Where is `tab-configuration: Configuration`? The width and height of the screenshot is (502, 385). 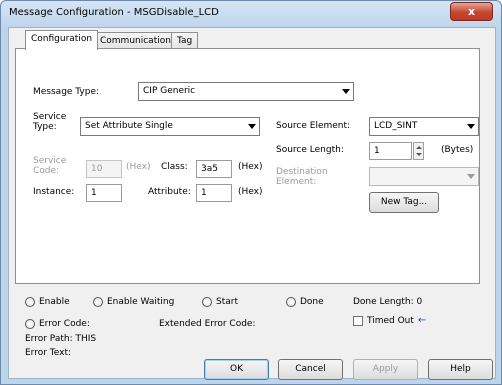 tab-configuration: Configuration is located at coordinates (62, 40).